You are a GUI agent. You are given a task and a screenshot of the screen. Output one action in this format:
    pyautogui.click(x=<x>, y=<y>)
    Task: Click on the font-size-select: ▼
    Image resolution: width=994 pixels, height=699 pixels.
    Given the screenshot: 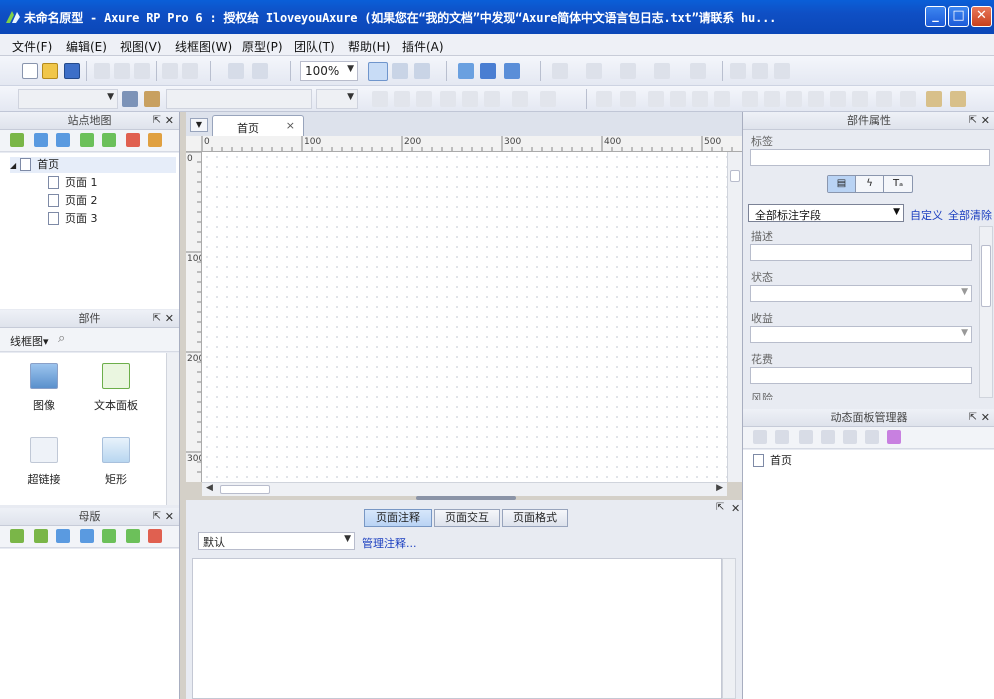 What is the action you would take?
    pyautogui.click(x=337, y=99)
    